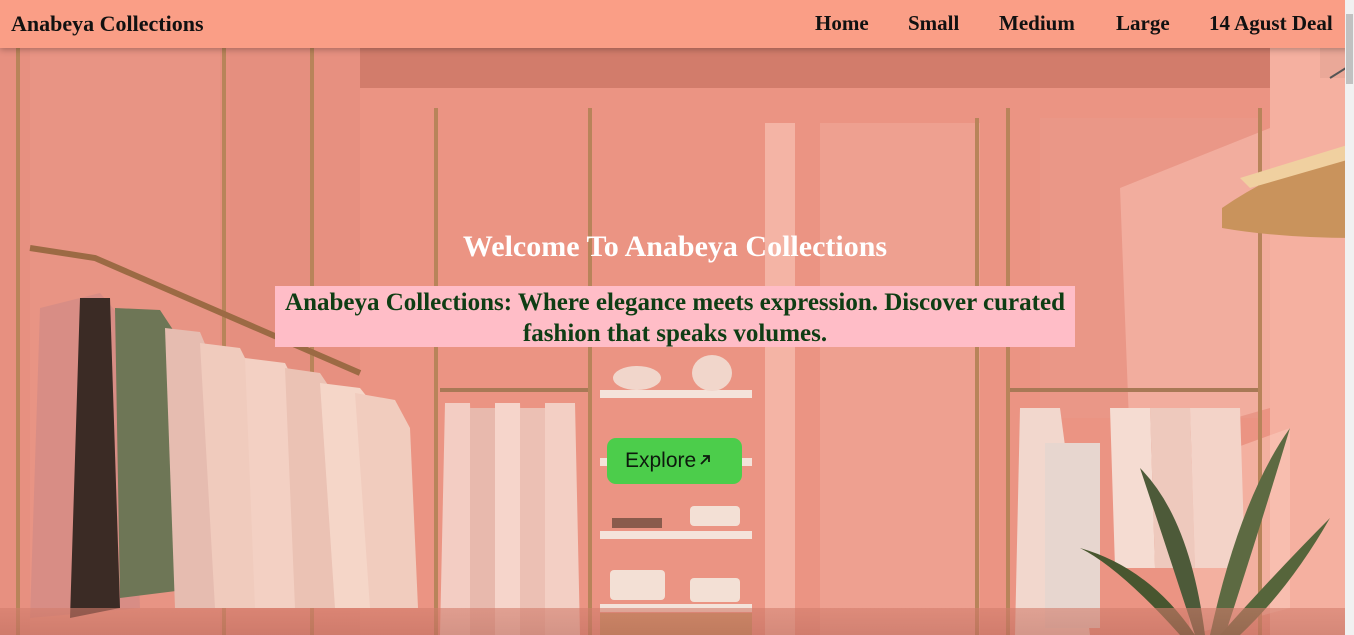 The width and height of the screenshot is (1354, 635). I want to click on page-scrollbar, so click(1349, 317).